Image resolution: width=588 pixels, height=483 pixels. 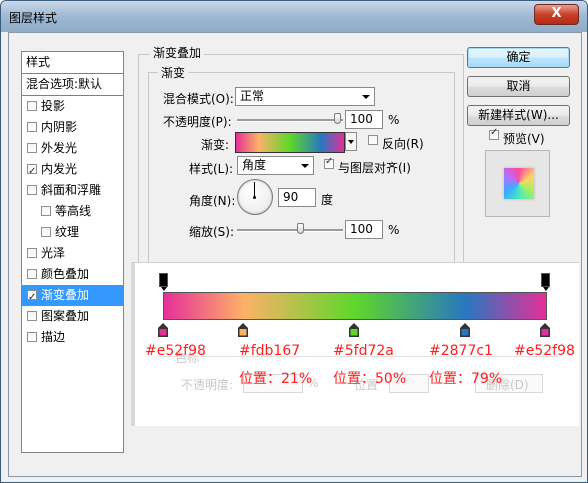 I want to click on style-preview-image, so click(x=519, y=183).